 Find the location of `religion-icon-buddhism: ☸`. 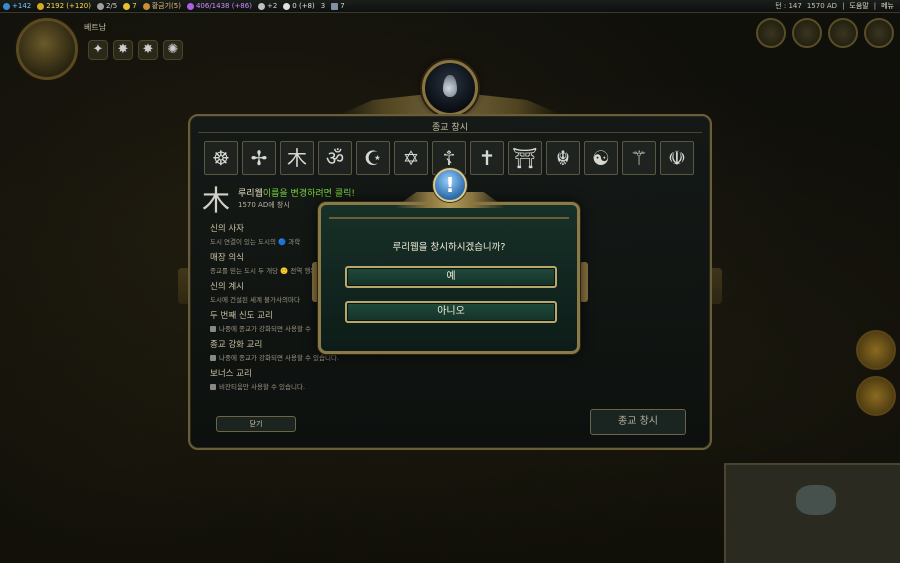

religion-icon-buddhism: ☸ is located at coordinates (221, 158).